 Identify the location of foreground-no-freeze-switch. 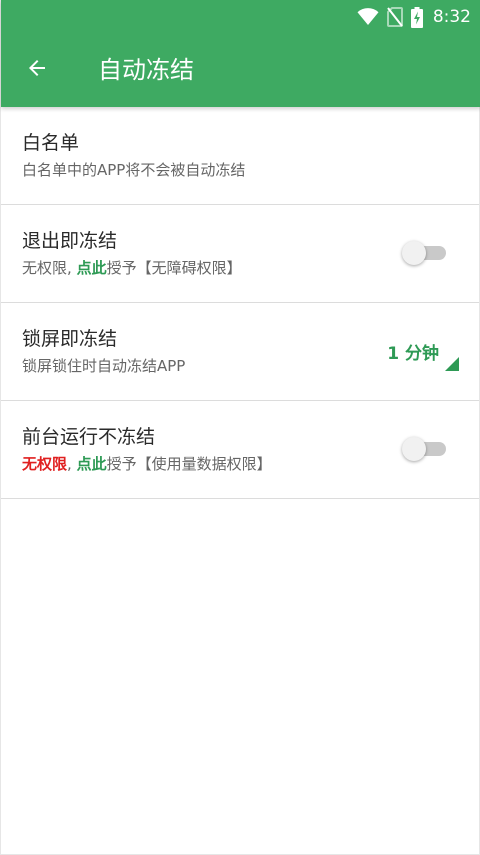
(424, 449).